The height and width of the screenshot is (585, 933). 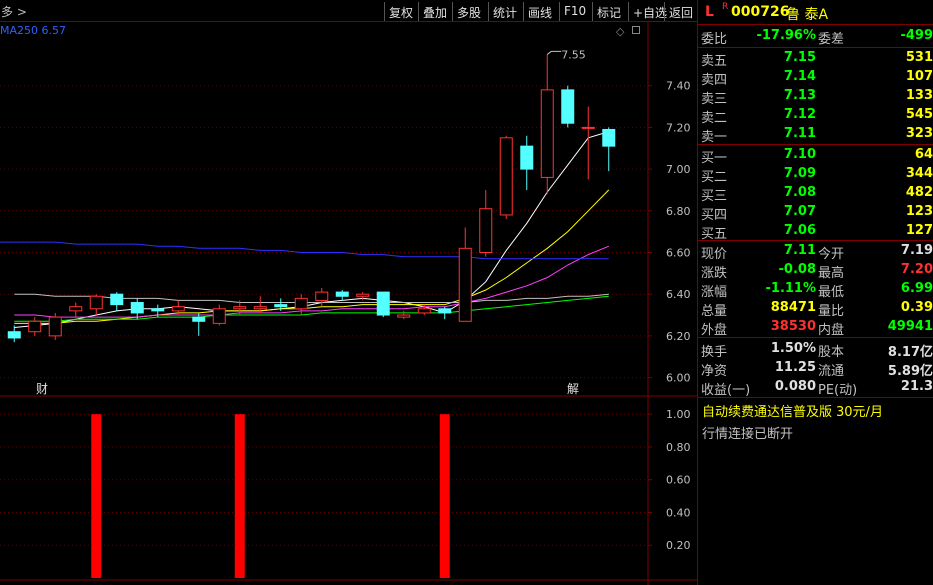 What do you see at coordinates (831, 254) in the screenshot?
I see `stat-label: 今开` at bounding box center [831, 254].